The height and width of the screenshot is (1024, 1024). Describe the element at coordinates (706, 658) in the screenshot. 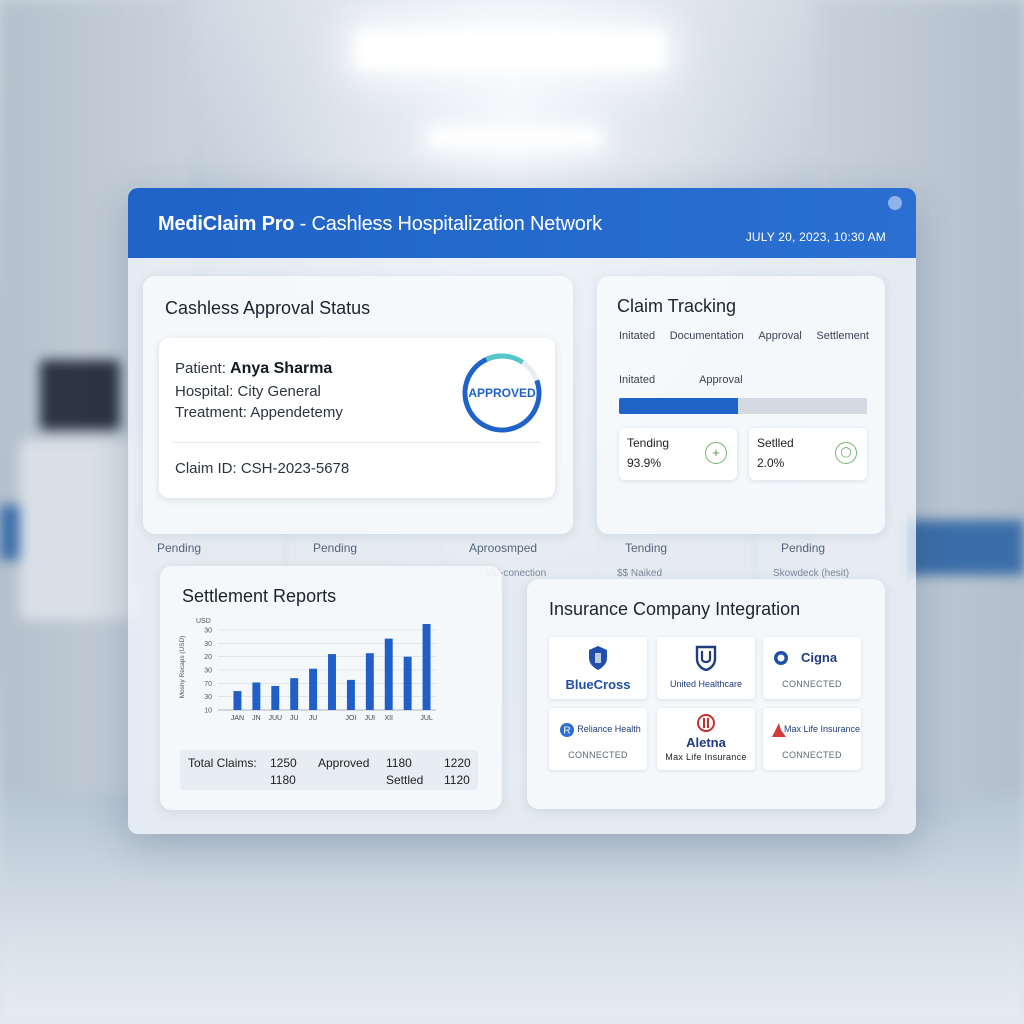

I see `u-shield-icon` at that location.